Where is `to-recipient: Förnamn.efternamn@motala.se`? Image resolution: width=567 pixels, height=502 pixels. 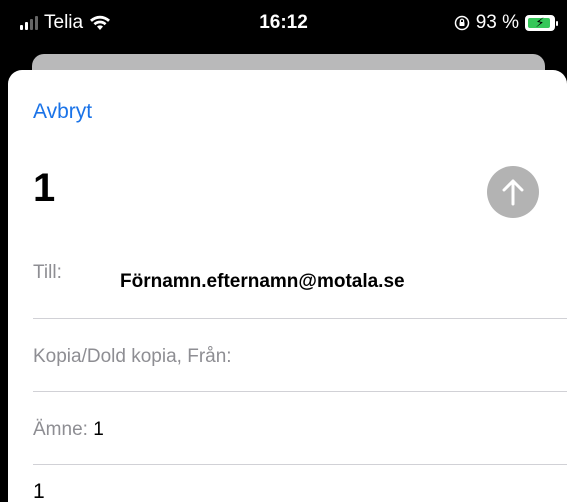 to-recipient: Förnamn.efternamn@motala.se is located at coordinates (262, 282).